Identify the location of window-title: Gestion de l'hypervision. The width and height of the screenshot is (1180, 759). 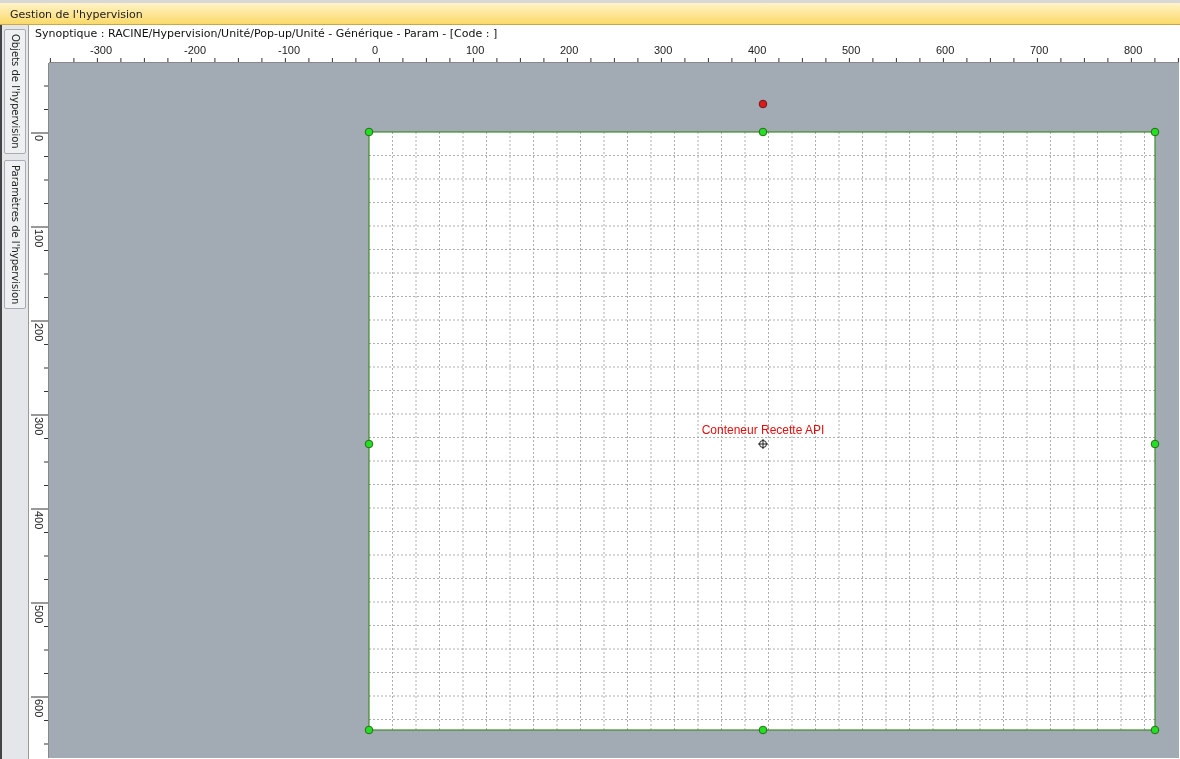
(590, 12).